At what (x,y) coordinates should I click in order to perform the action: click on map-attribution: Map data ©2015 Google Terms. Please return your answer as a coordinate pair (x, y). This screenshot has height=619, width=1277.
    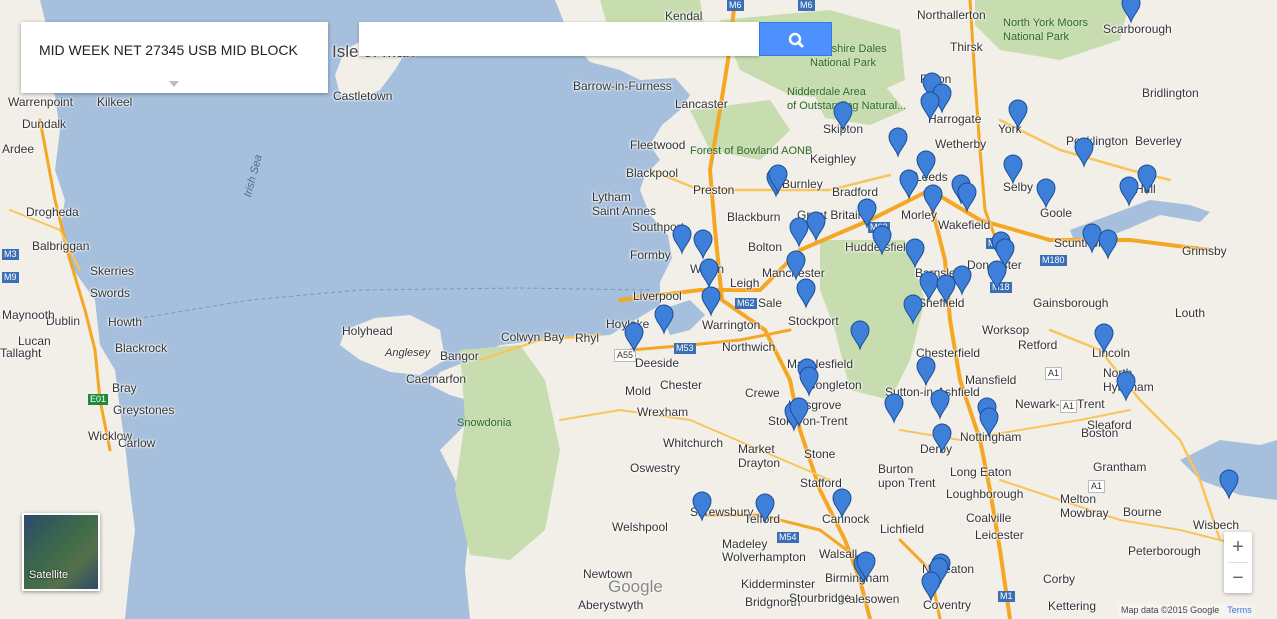
    Looking at the image, I should click on (1186, 610).